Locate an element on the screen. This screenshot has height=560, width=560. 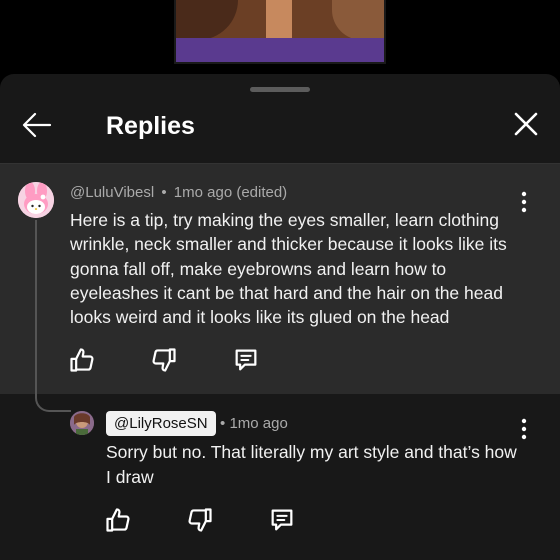
comment-meta: @LuluVibesl • 1mo ago (edited) is located at coordinates (178, 192).